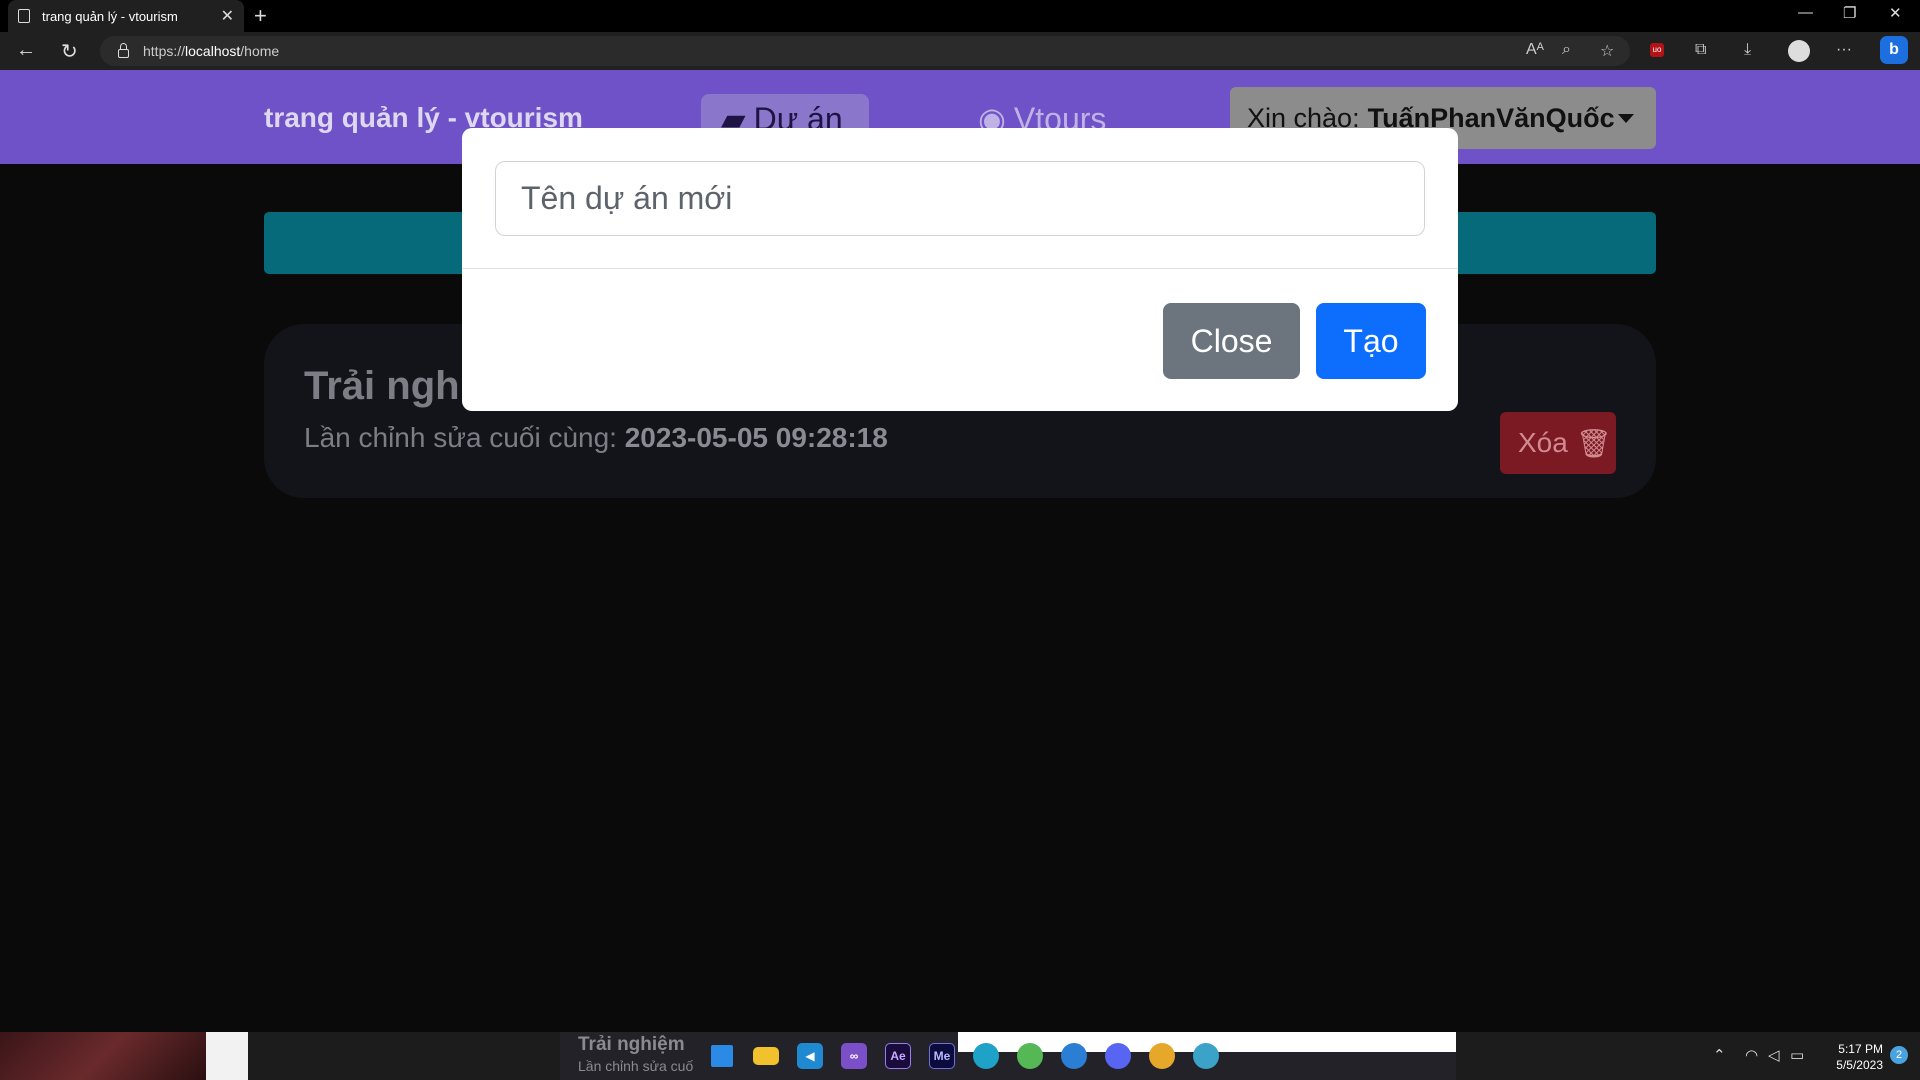 The image size is (1920, 1080). Describe the element at coordinates (69, 51) in the screenshot. I see `refresh-icon: ↻` at that location.